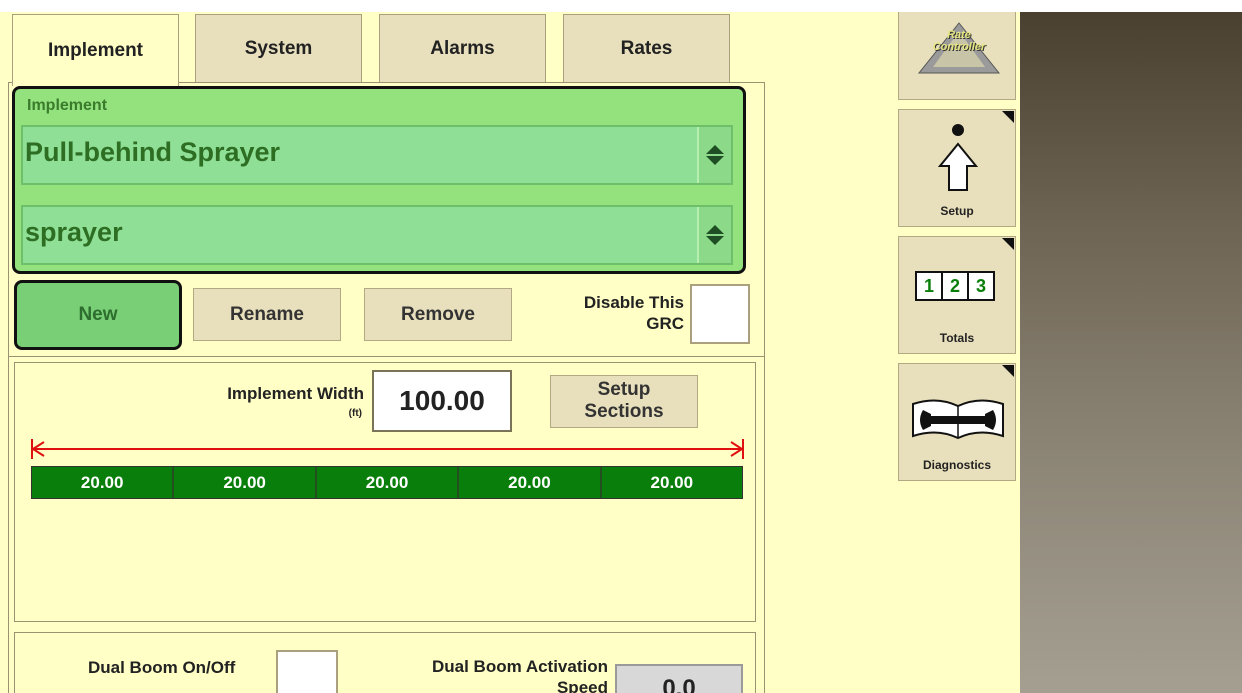 This screenshot has width=1242, height=693. I want to click on tab-rates: Rates, so click(646, 48).